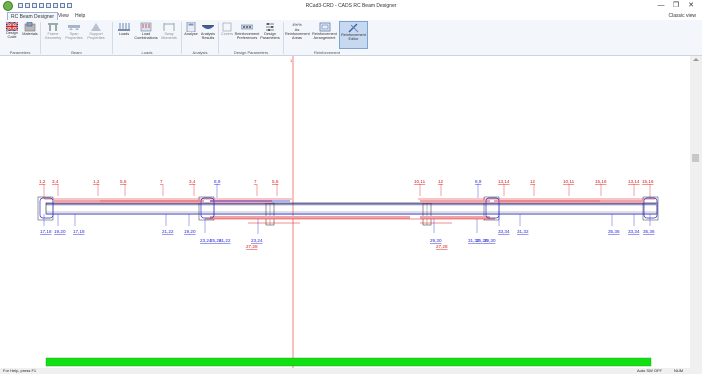  I want to click on group-label-parameters: Parameters, so click(20, 52).